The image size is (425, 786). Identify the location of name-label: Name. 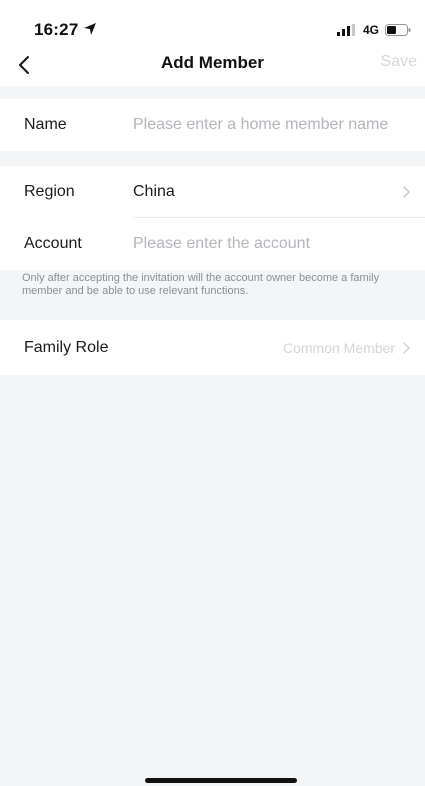
(45, 124).